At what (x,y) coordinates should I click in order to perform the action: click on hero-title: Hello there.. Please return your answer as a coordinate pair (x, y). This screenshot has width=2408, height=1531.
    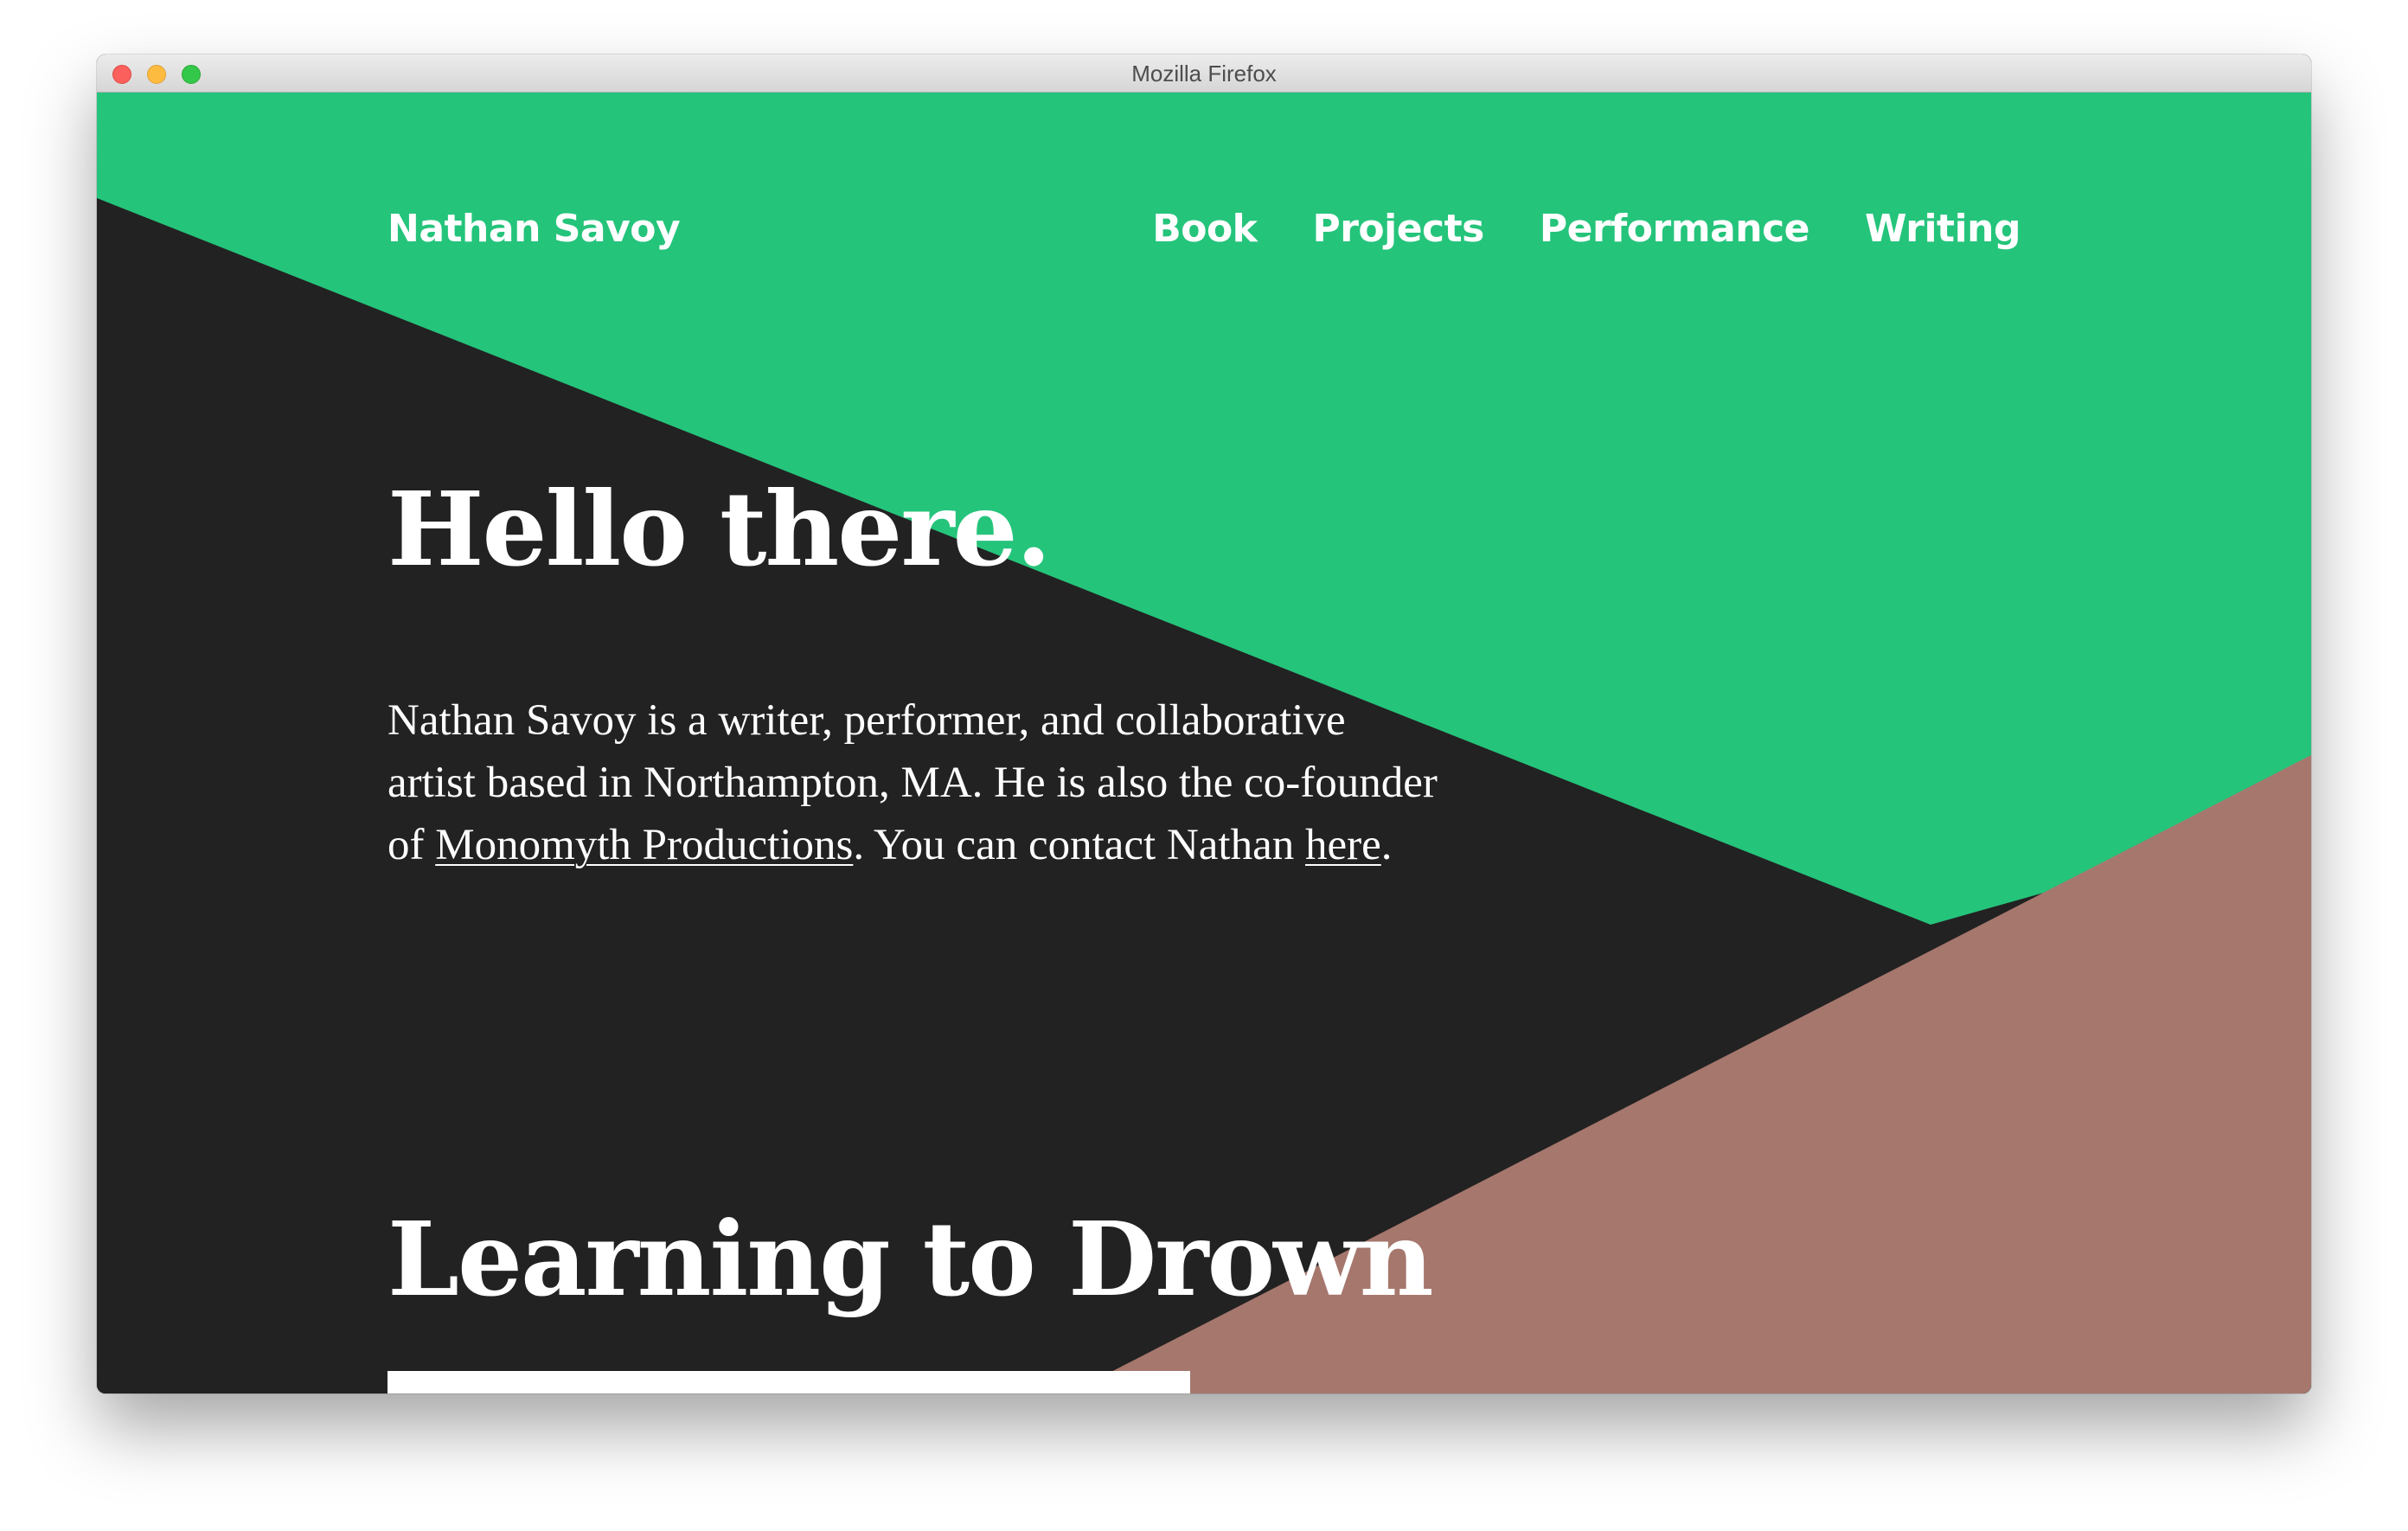
    Looking at the image, I should click on (719, 529).